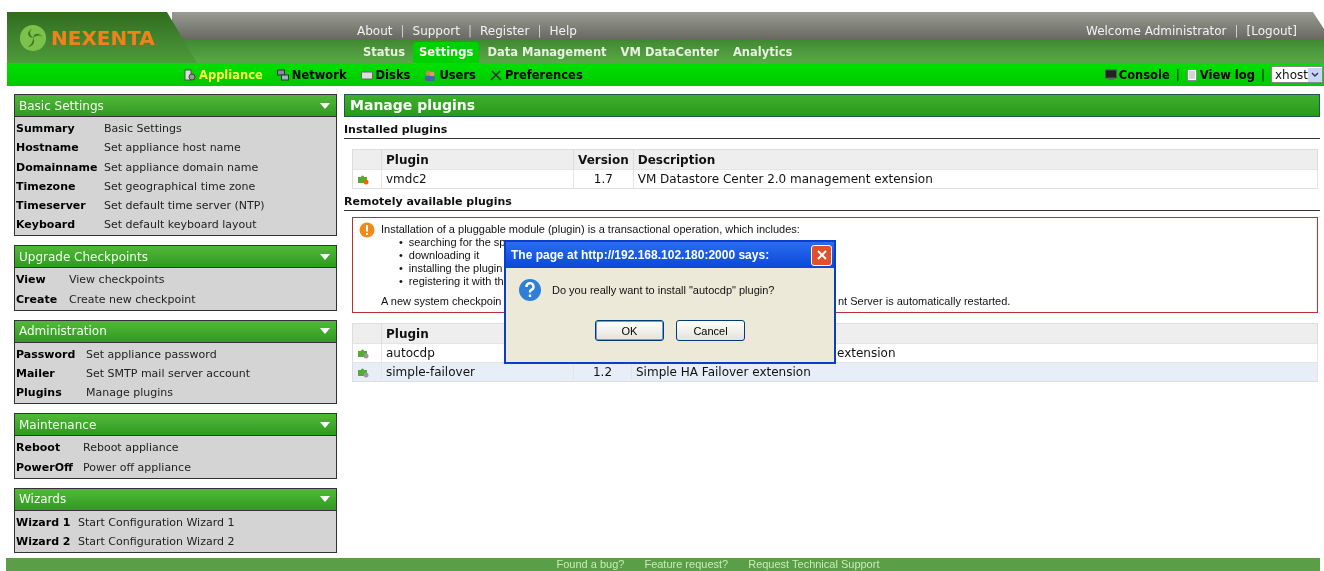 This screenshot has height=571, width=1324. Describe the element at coordinates (505, 31) in the screenshot. I see `top-link: Register` at that location.